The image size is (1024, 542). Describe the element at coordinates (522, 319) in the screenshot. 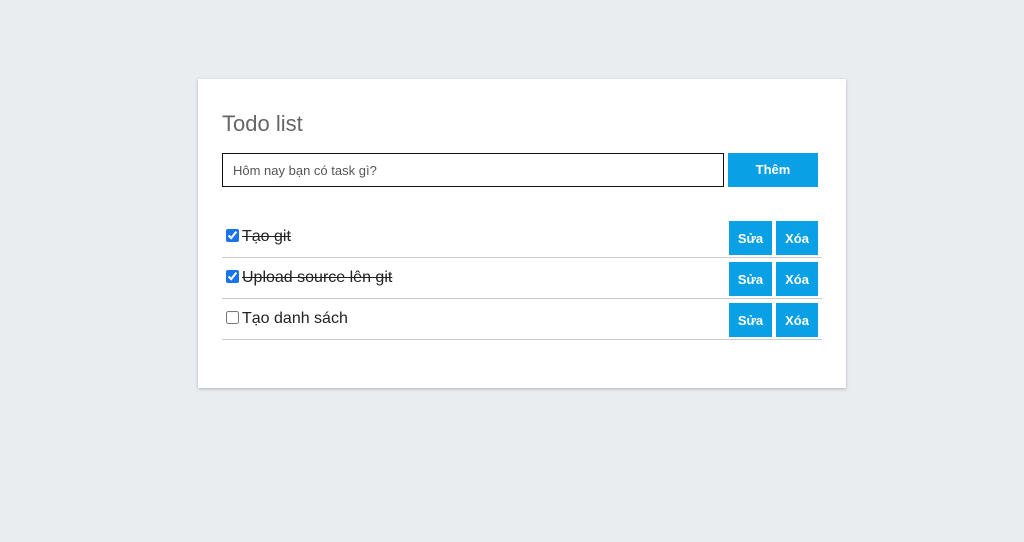

I see `todo-item: Tạo danh sách Sửa Xóa` at that location.